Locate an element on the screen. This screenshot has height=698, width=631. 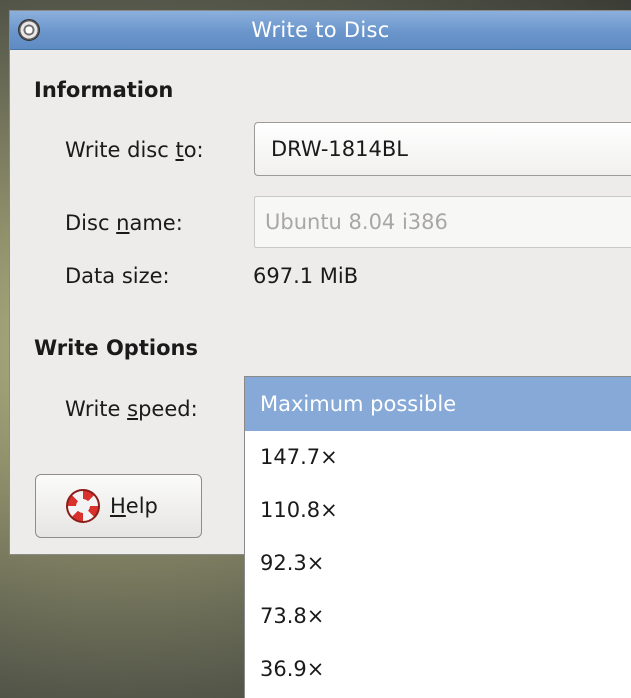
write-options-heading: Write Options is located at coordinates (116, 348).